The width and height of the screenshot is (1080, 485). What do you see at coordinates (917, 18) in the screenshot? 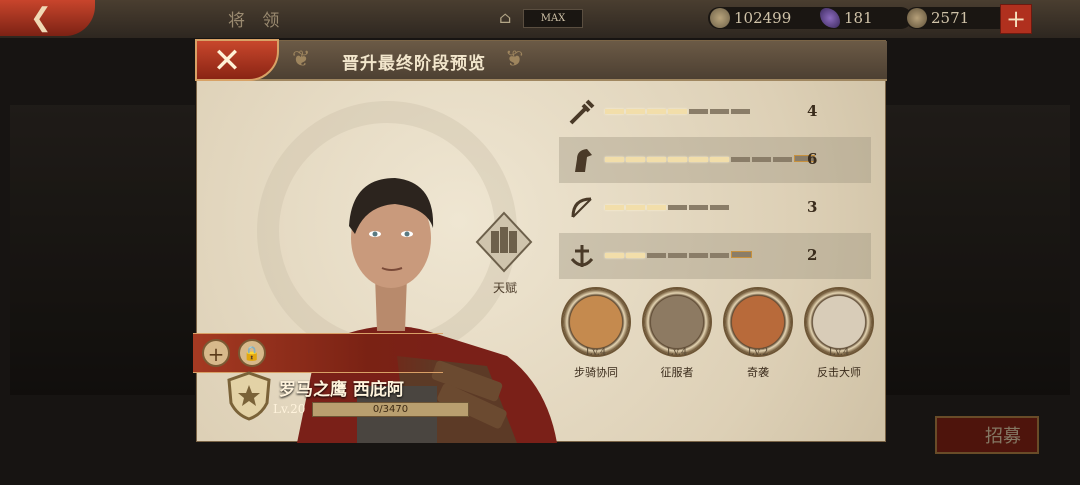
I see `helmet-icon` at bounding box center [917, 18].